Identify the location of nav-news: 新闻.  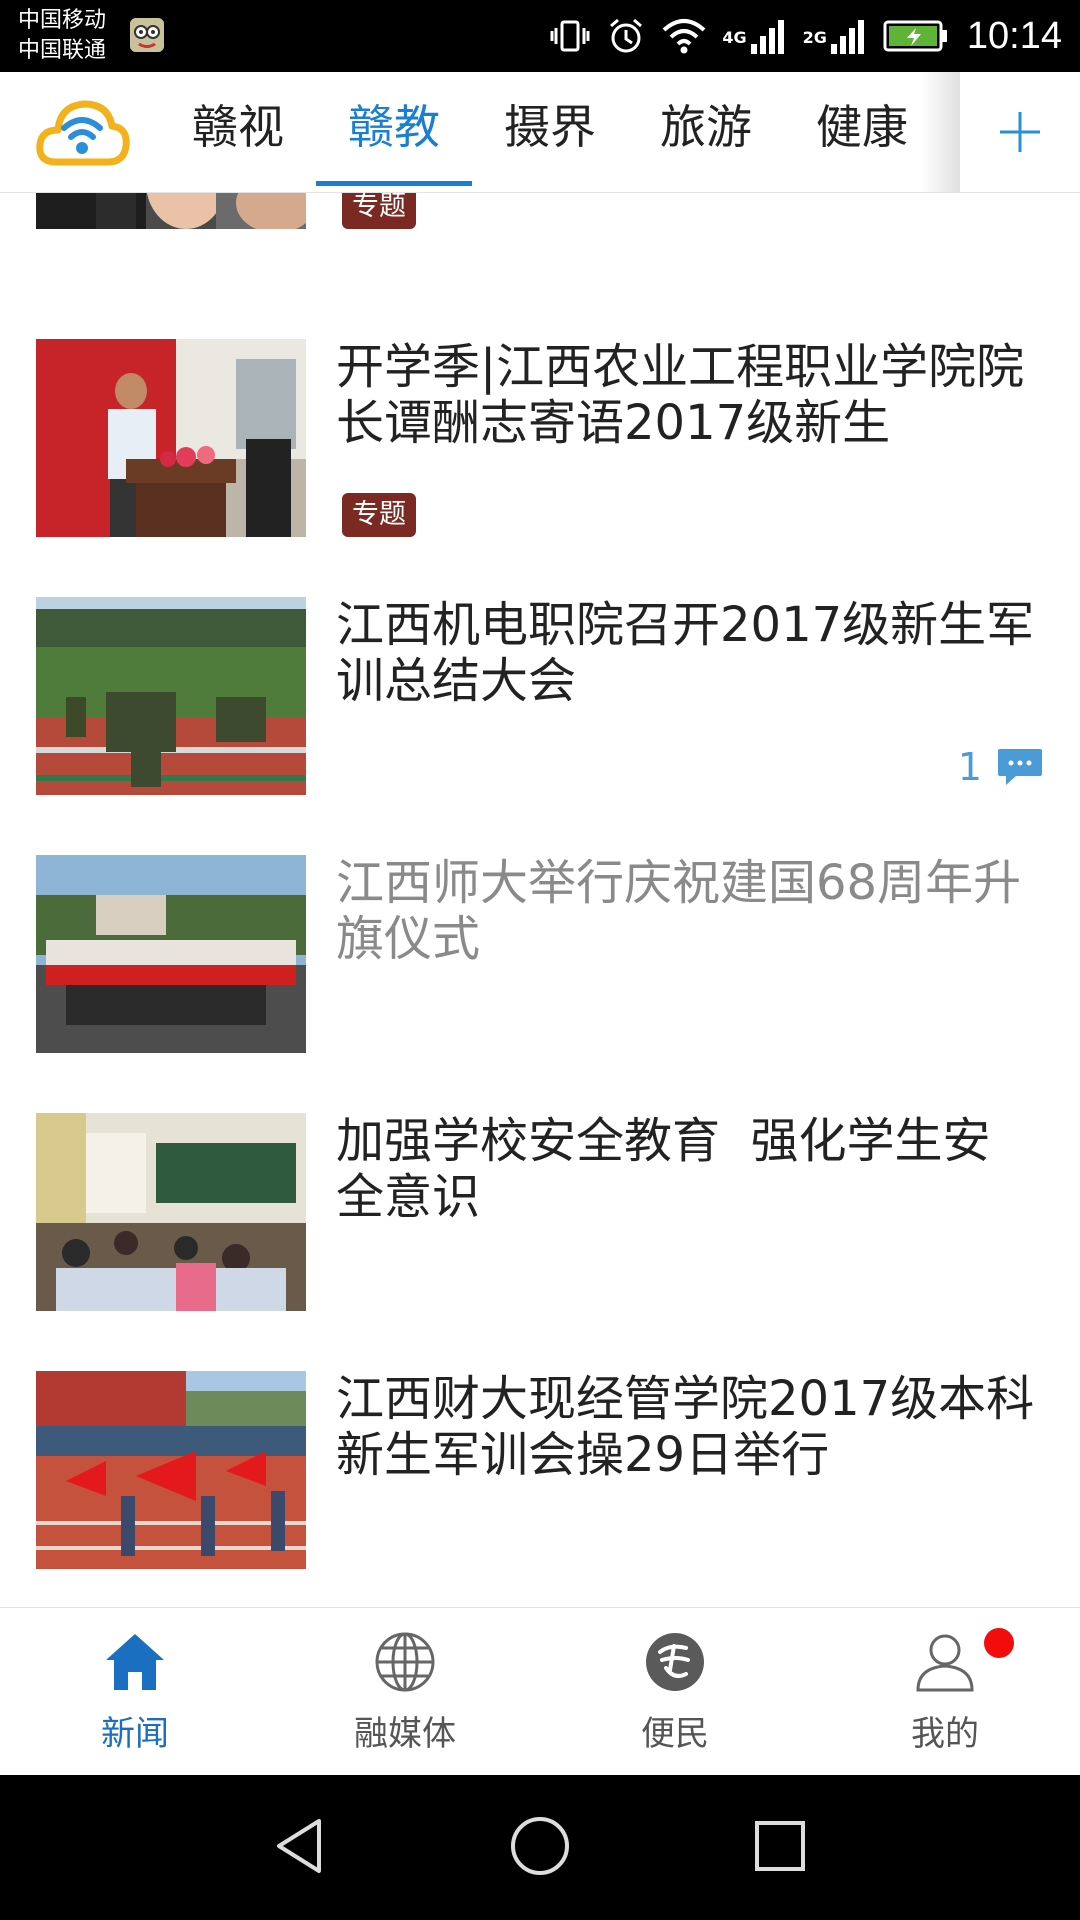
(135, 1692).